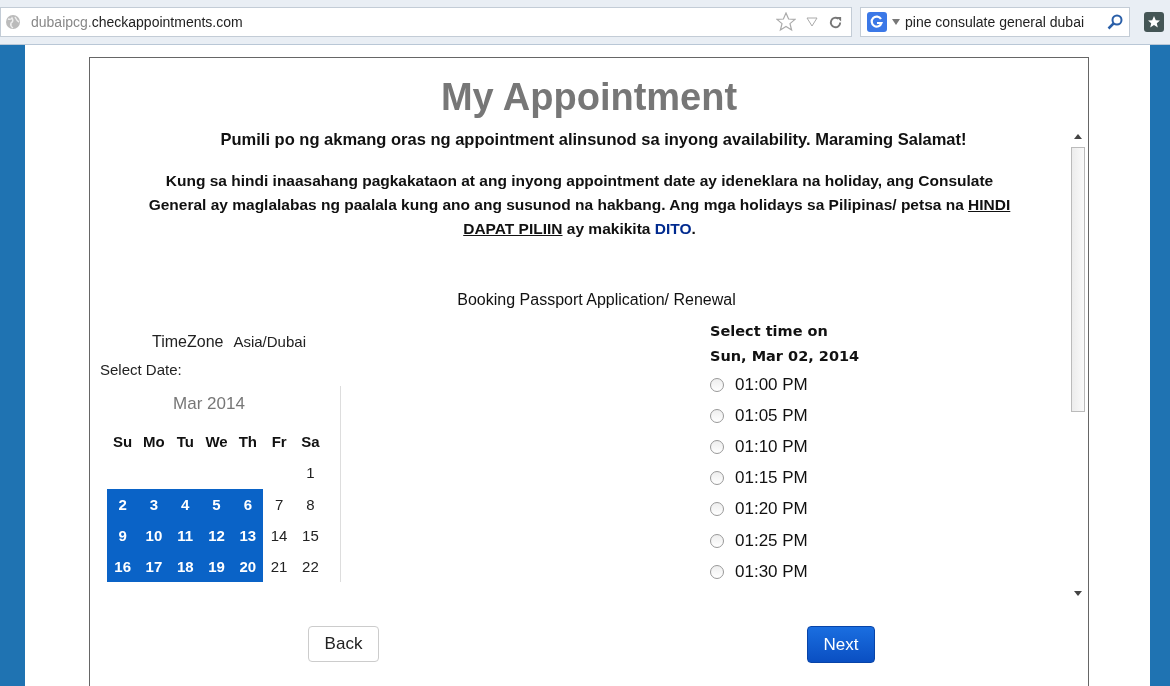 The height and width of the screenshot is (686, 1170). Describe the element at coordinates (785, 356) in the screenshot. I see `selected-date: Sun, Mar 02, 2014` at that location.